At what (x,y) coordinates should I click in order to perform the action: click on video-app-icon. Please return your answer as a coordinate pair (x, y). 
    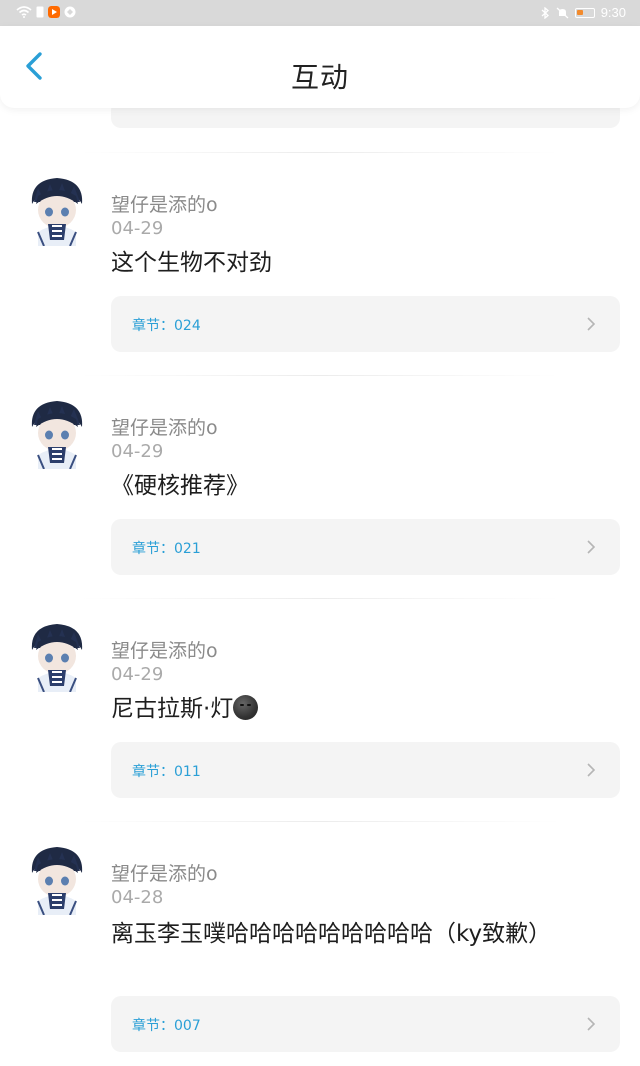
    Looking at the image, I should click on (54, 12).